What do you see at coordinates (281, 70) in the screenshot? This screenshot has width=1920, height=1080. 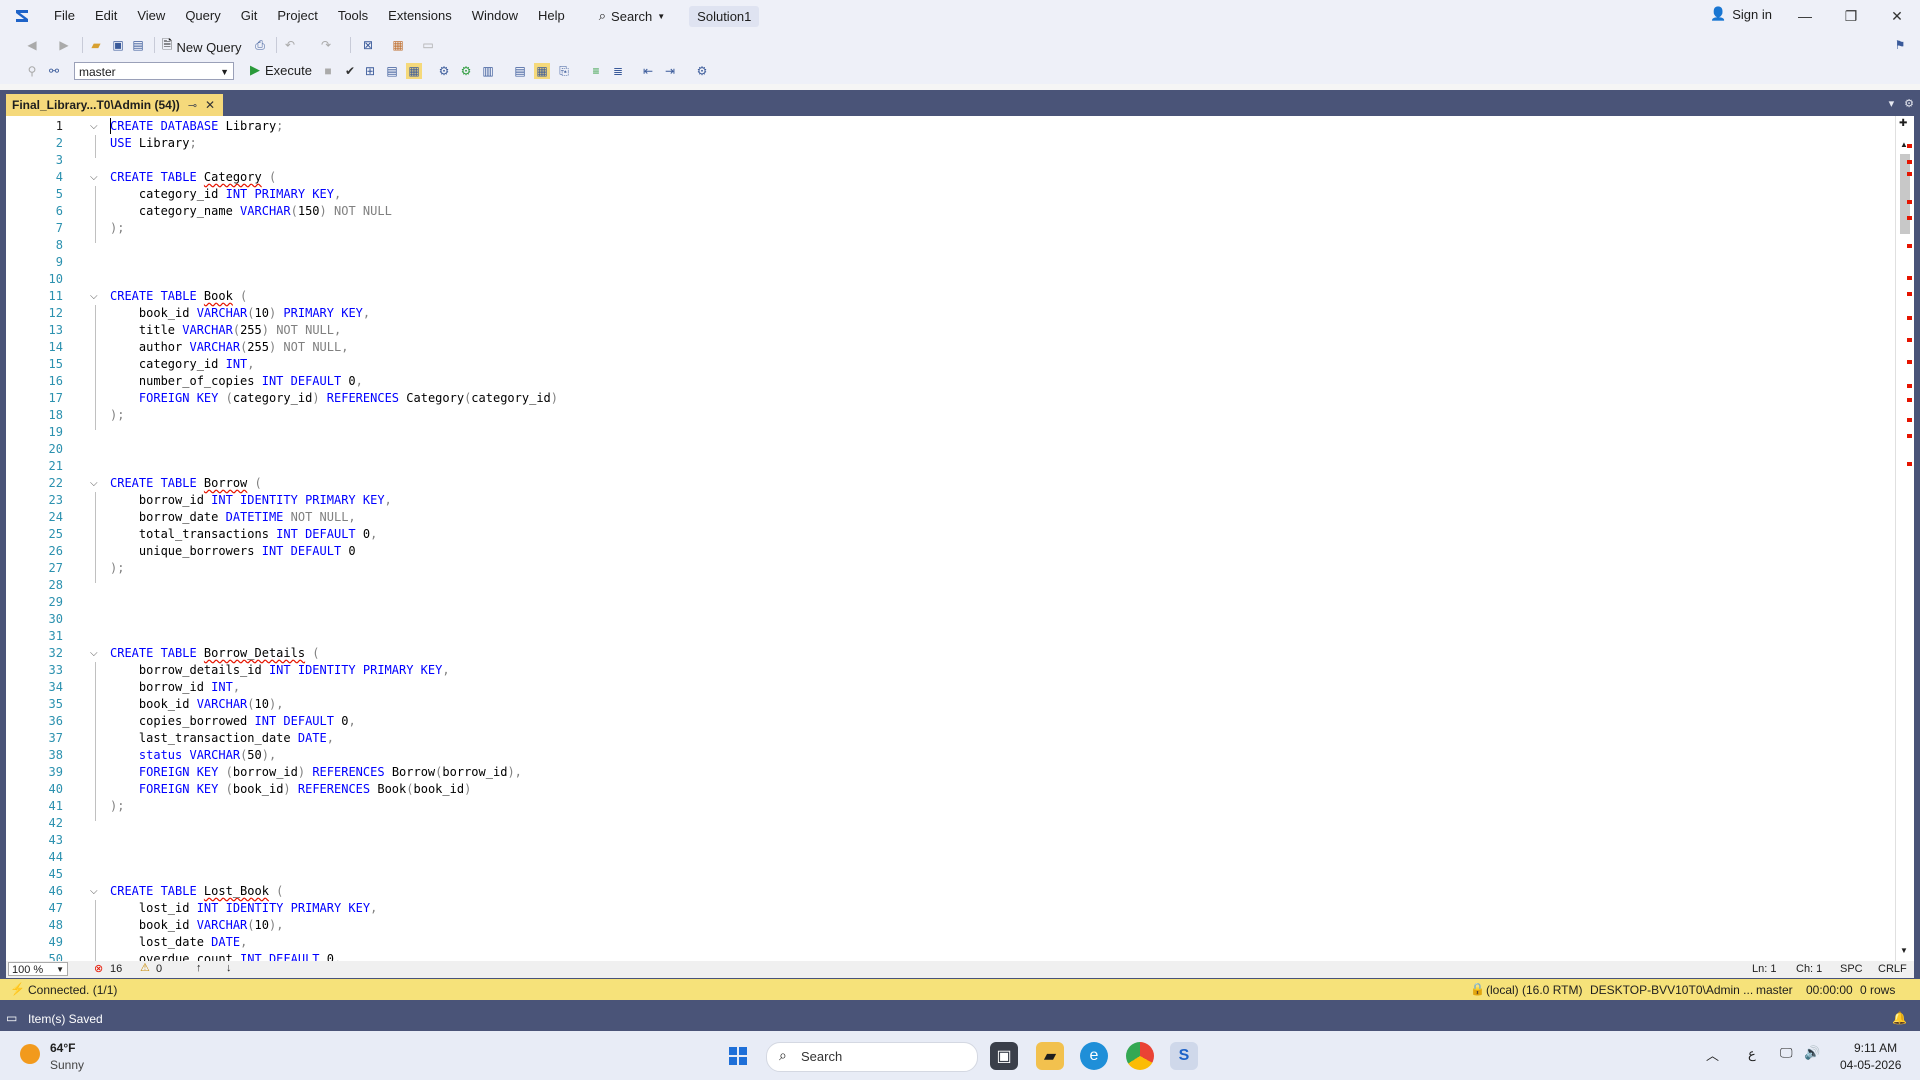 I see `execute-button: ▶ Execute` at bounding box center [281, 70].